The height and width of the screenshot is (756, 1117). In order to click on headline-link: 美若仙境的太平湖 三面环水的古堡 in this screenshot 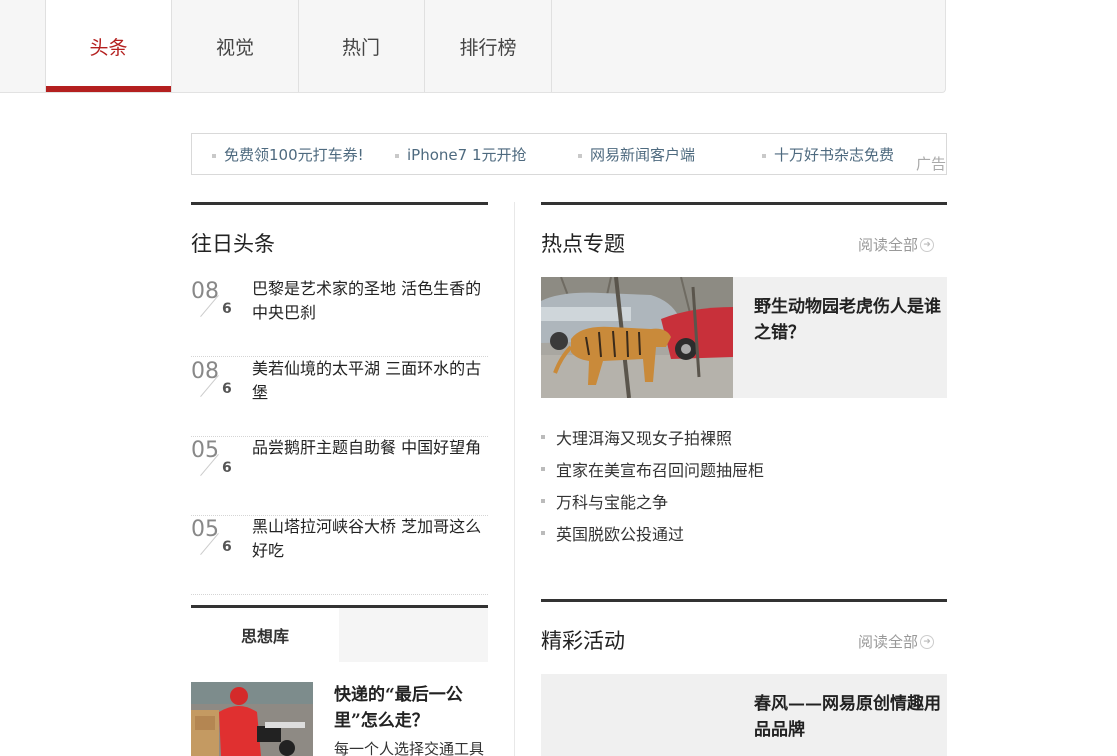, I will do `click(370, 381)`.